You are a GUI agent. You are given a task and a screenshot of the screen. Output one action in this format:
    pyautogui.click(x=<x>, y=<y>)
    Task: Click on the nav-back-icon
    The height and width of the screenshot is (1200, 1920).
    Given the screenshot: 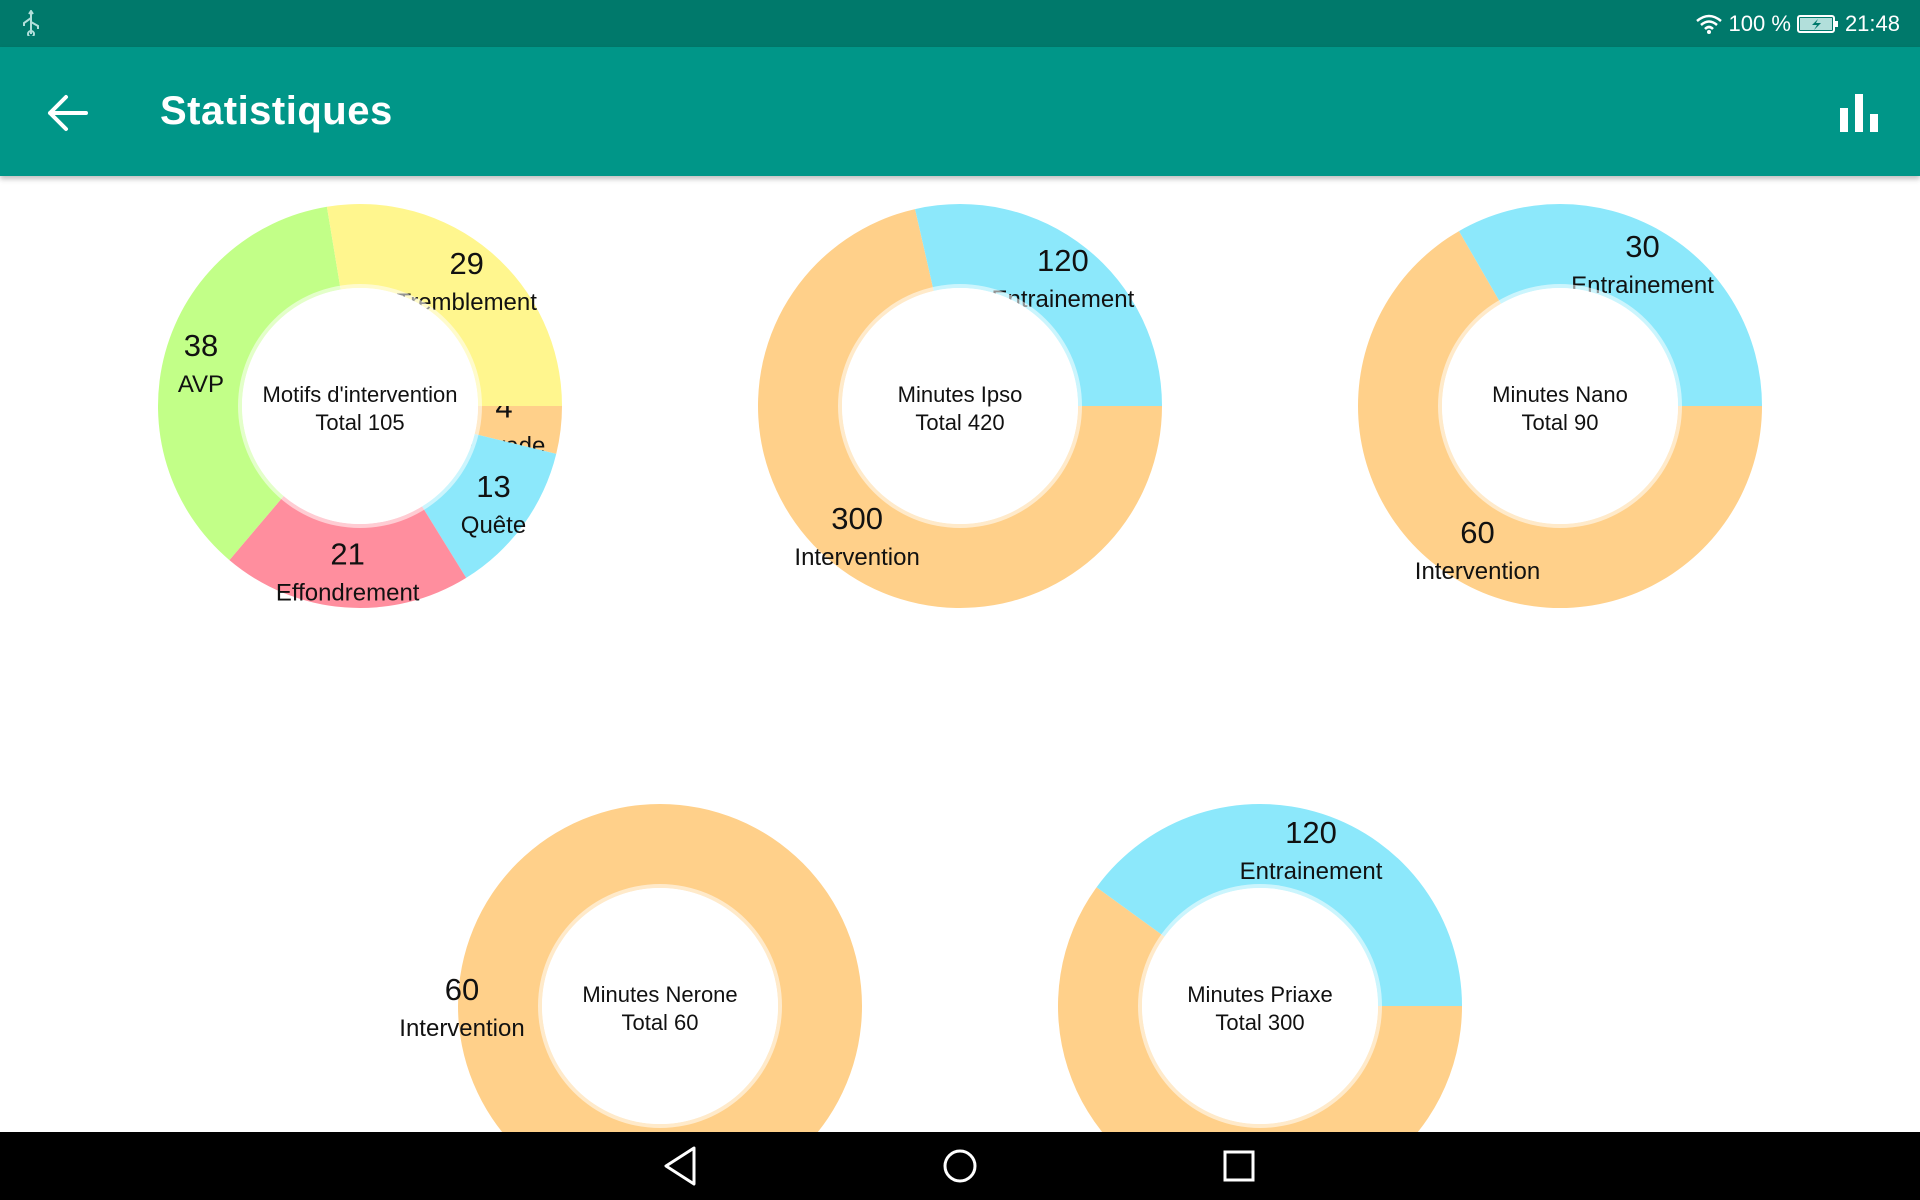 What is the action you would take?
    pyautogui.click(x=680, y=1166)
    